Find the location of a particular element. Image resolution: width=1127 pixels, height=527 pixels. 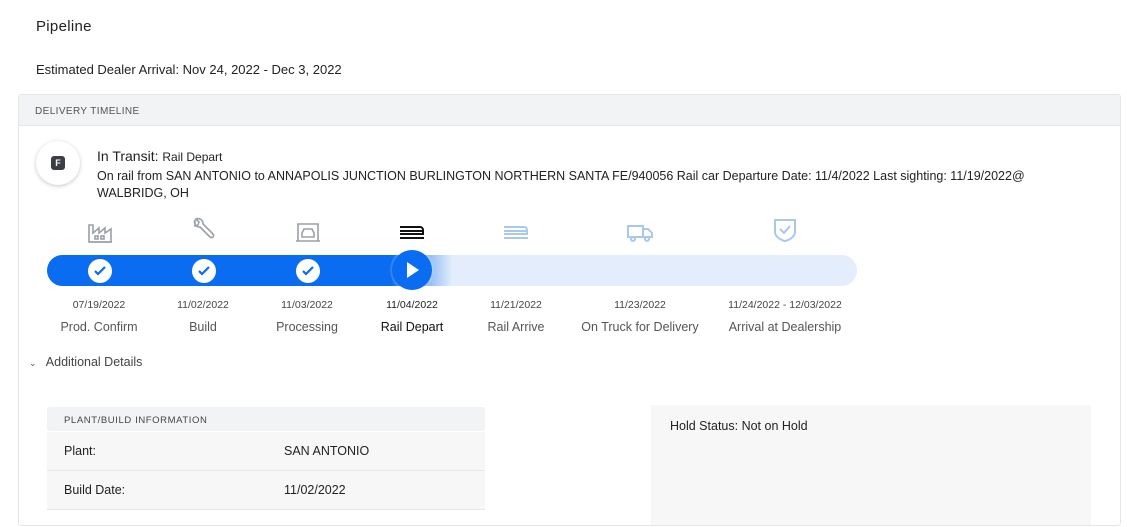

play-icon is located at coordinates (413, 270).